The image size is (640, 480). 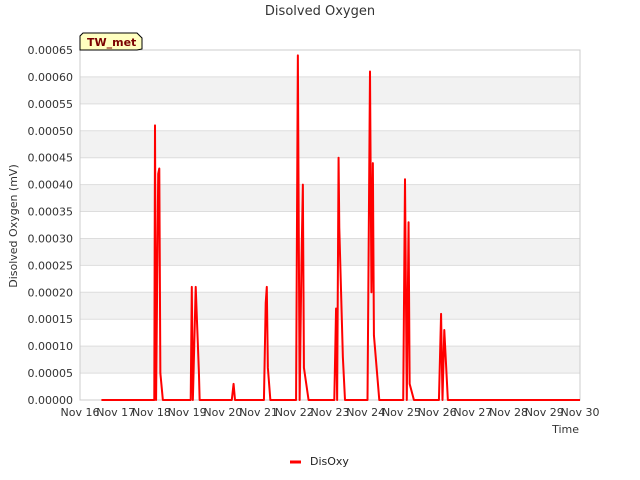 I want to click on x-tick-label: Nov 19, so click(x=187, y=412).